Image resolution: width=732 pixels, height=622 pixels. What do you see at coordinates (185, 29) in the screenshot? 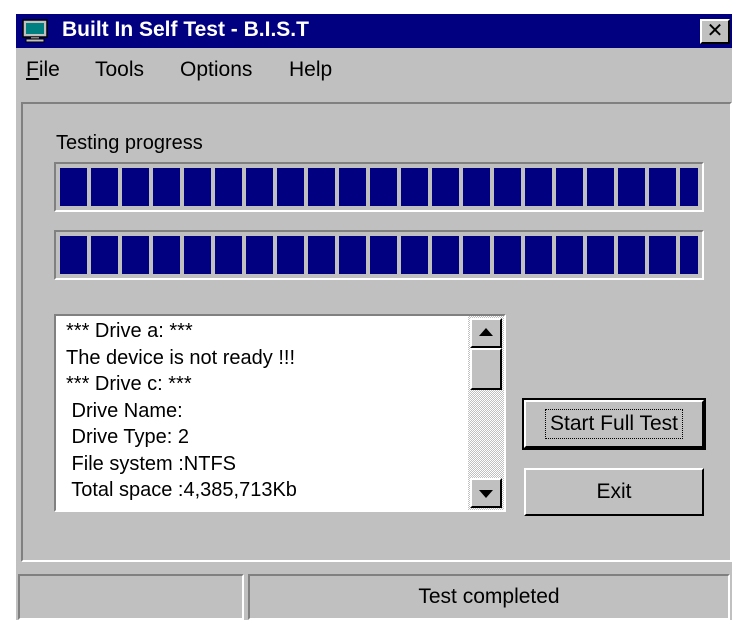
I see `window-title: Built In Self Test - B.I.S.T` at bounding box center [185, 29].